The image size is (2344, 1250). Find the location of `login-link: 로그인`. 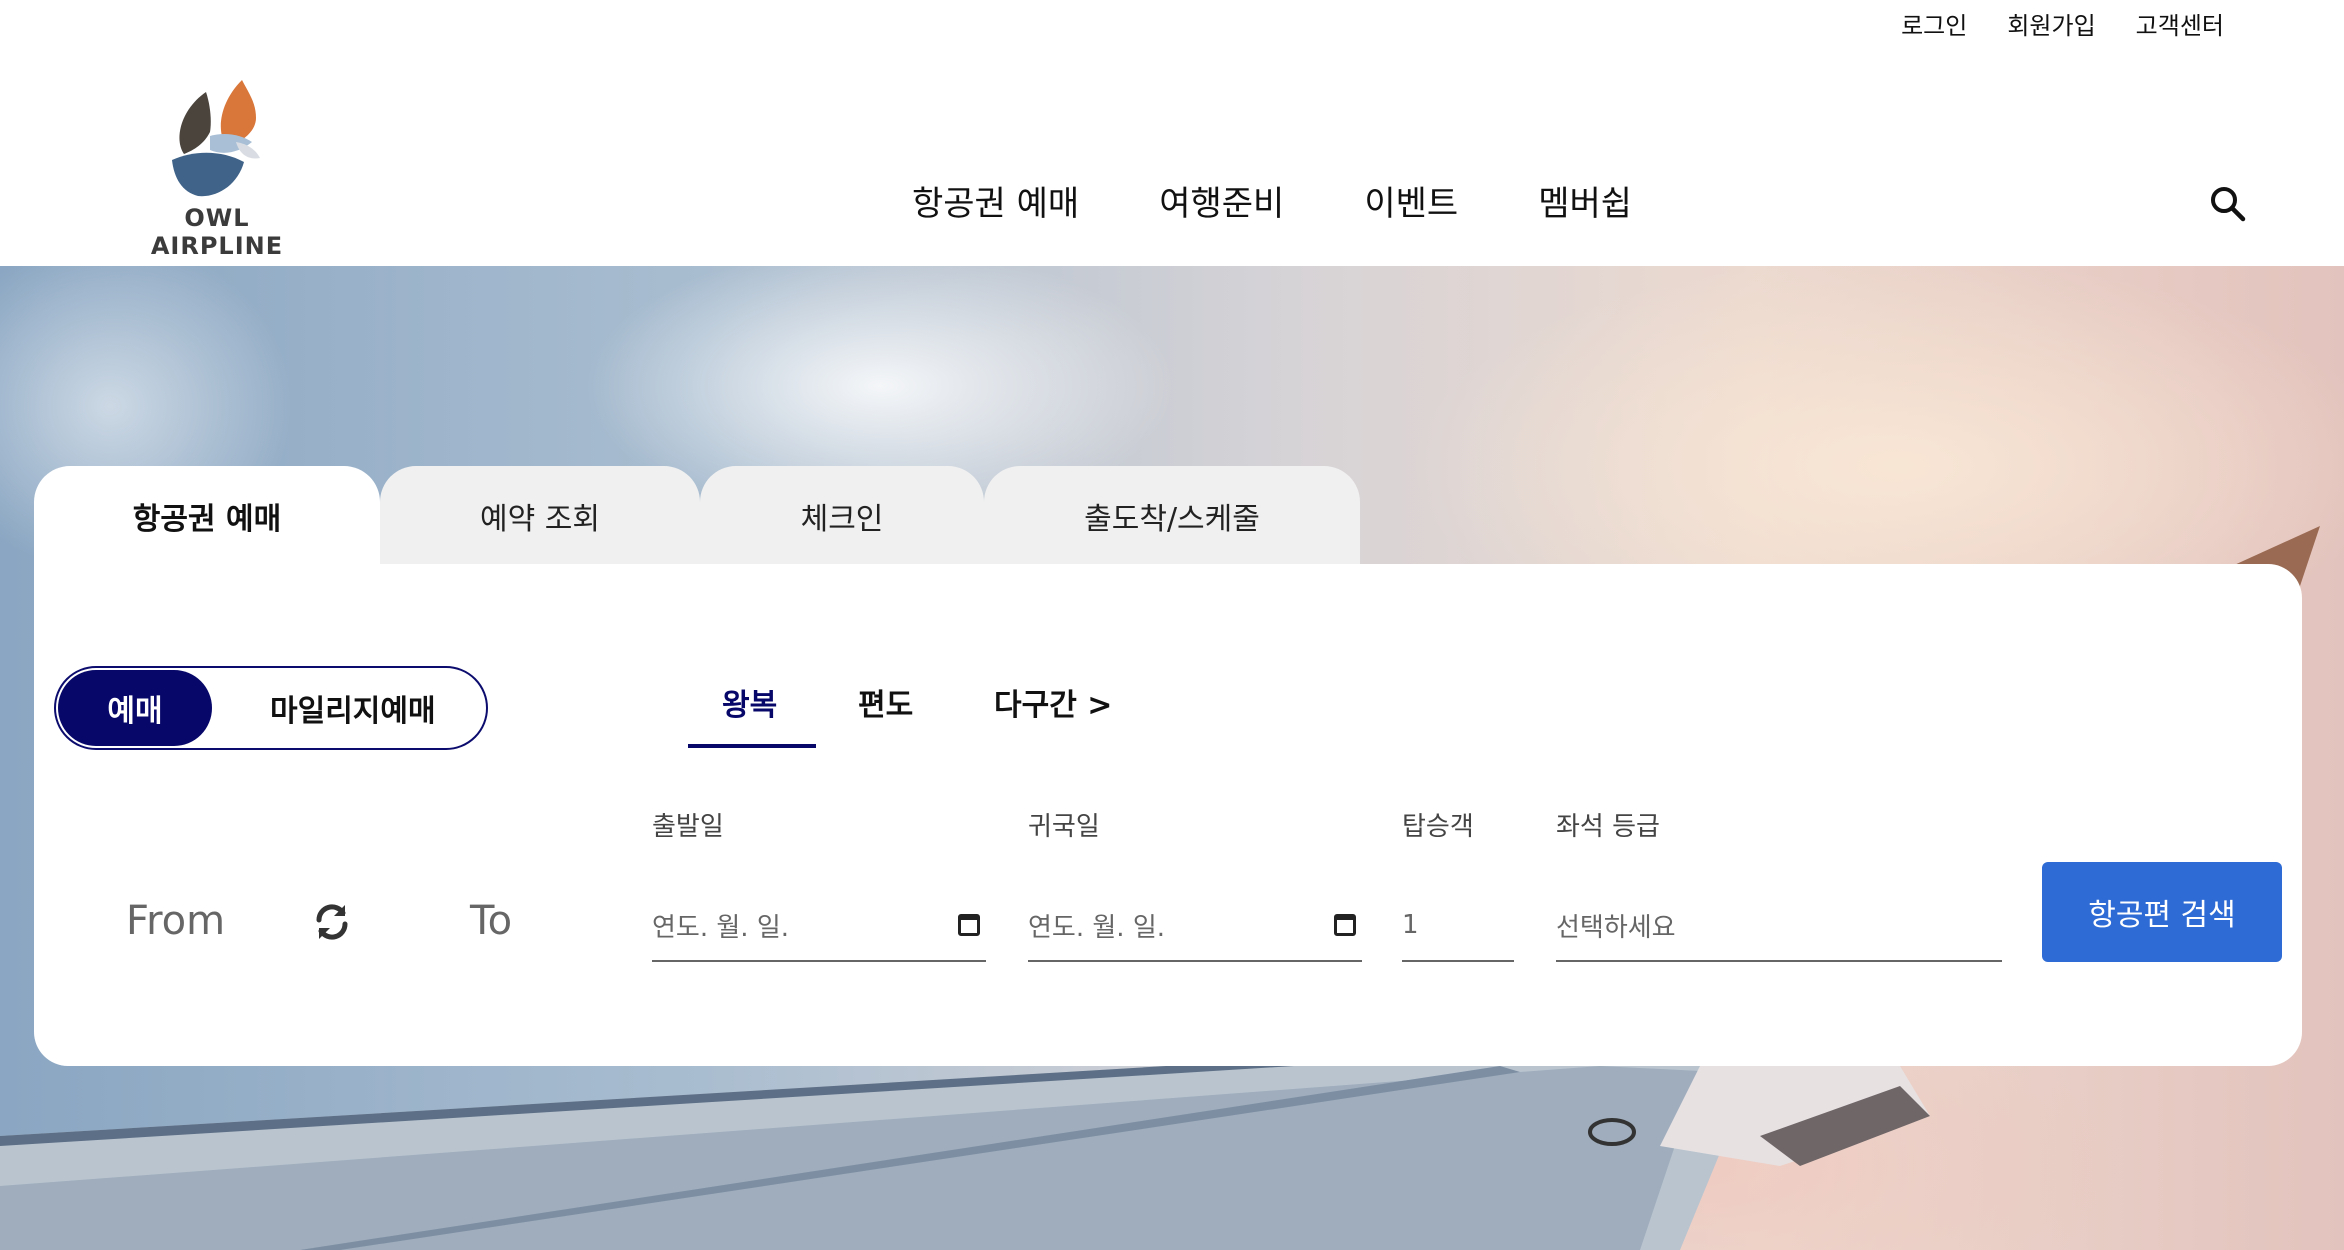

login-link: 로그인 is located at coordinates (1934, 23).